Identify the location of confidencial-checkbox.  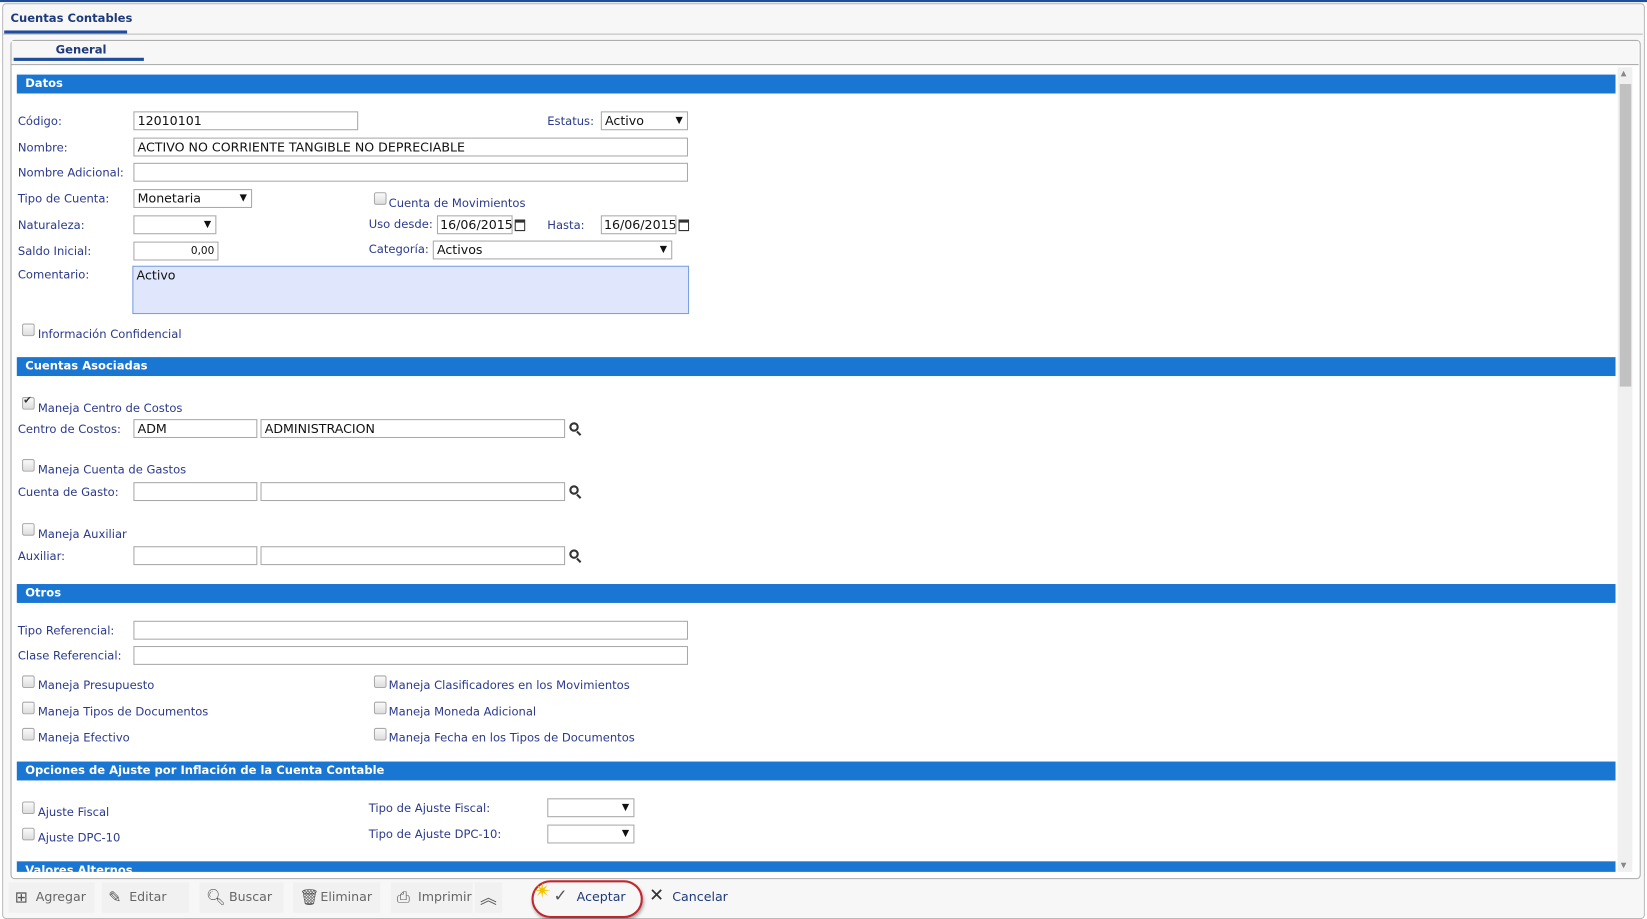
(28, 330).